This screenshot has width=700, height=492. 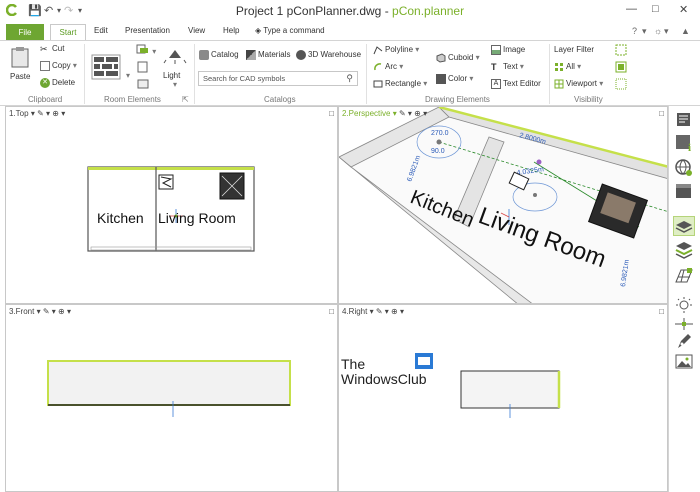 What do you see at coordinates (106, 68) in the screenshot?
I see `wall-button` at bounding box center [106, 68].